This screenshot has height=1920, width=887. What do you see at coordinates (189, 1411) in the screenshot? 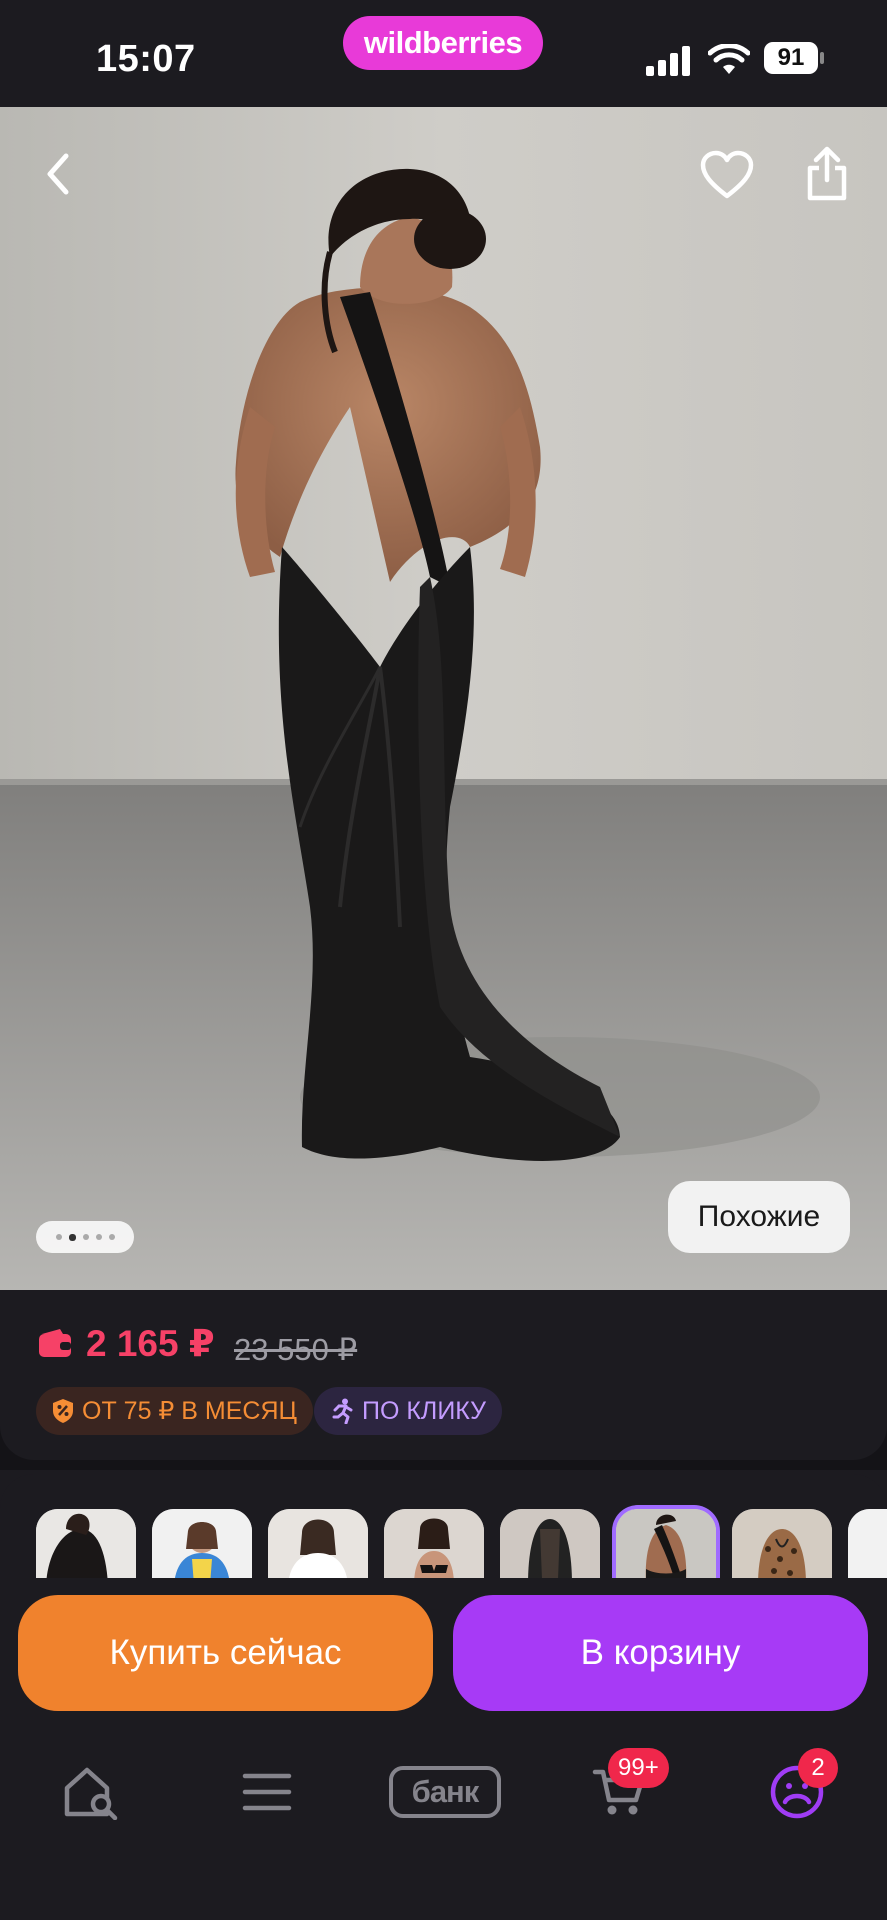
I see `installment-label: ОТ 75 ₽ В МЕСЯЦ` at bounding box center [189, 1411].